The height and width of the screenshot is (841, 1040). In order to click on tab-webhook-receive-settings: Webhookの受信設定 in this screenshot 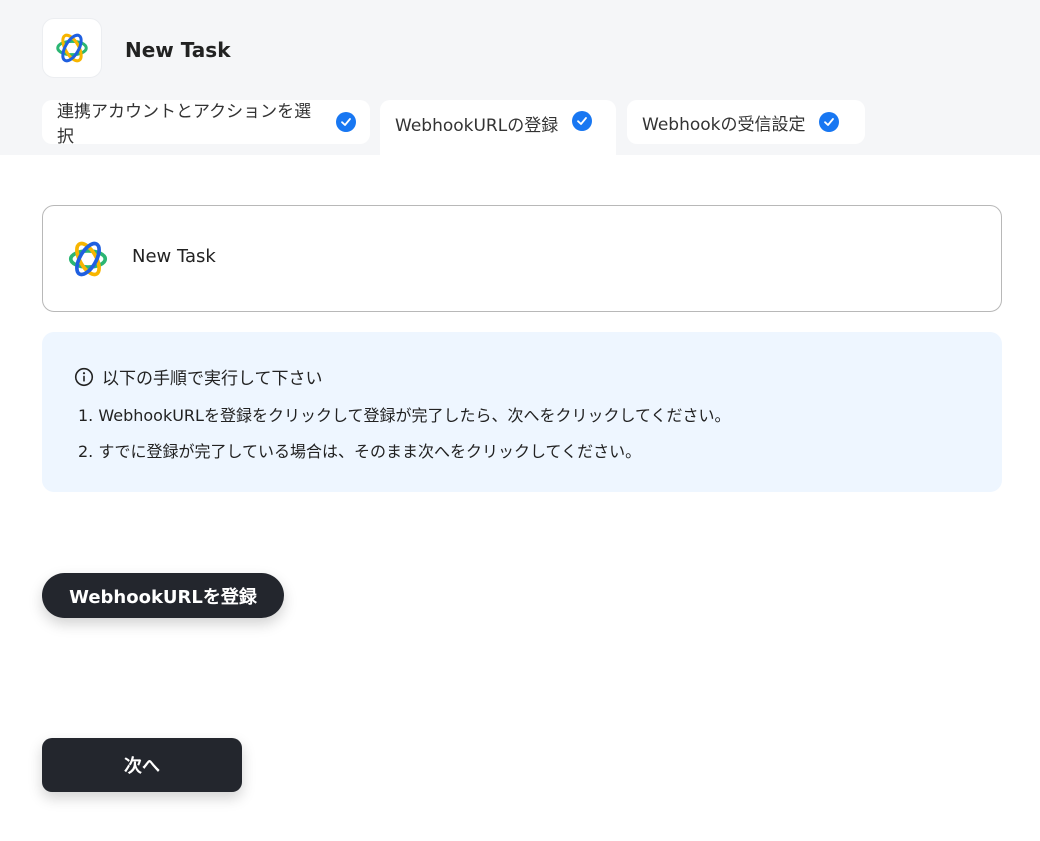, I will do `click(746, 122)`.